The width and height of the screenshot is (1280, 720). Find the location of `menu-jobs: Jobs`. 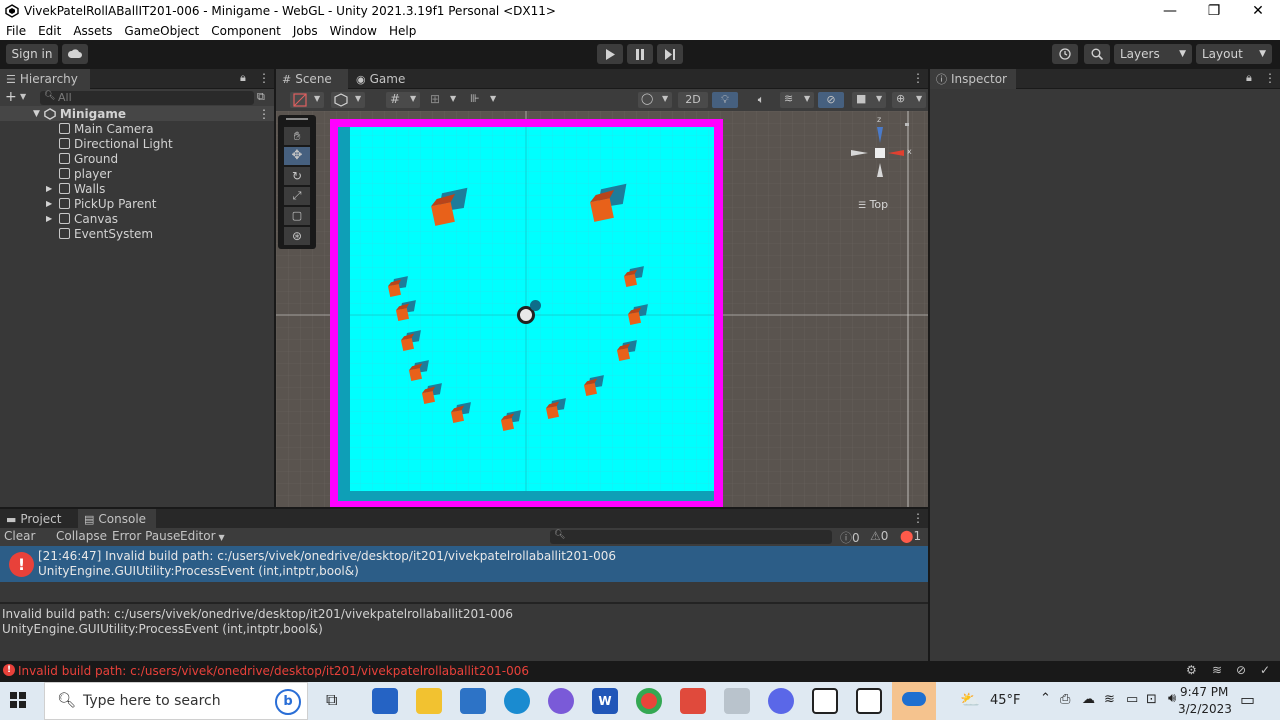

menu-jobs: Jobs is located at coordinates (305, 31).